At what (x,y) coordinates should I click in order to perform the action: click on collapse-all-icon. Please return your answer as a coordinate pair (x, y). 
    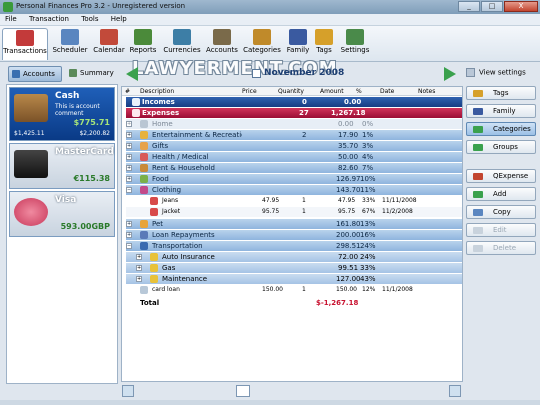
    Looking at the image, I should click on (128, 391).